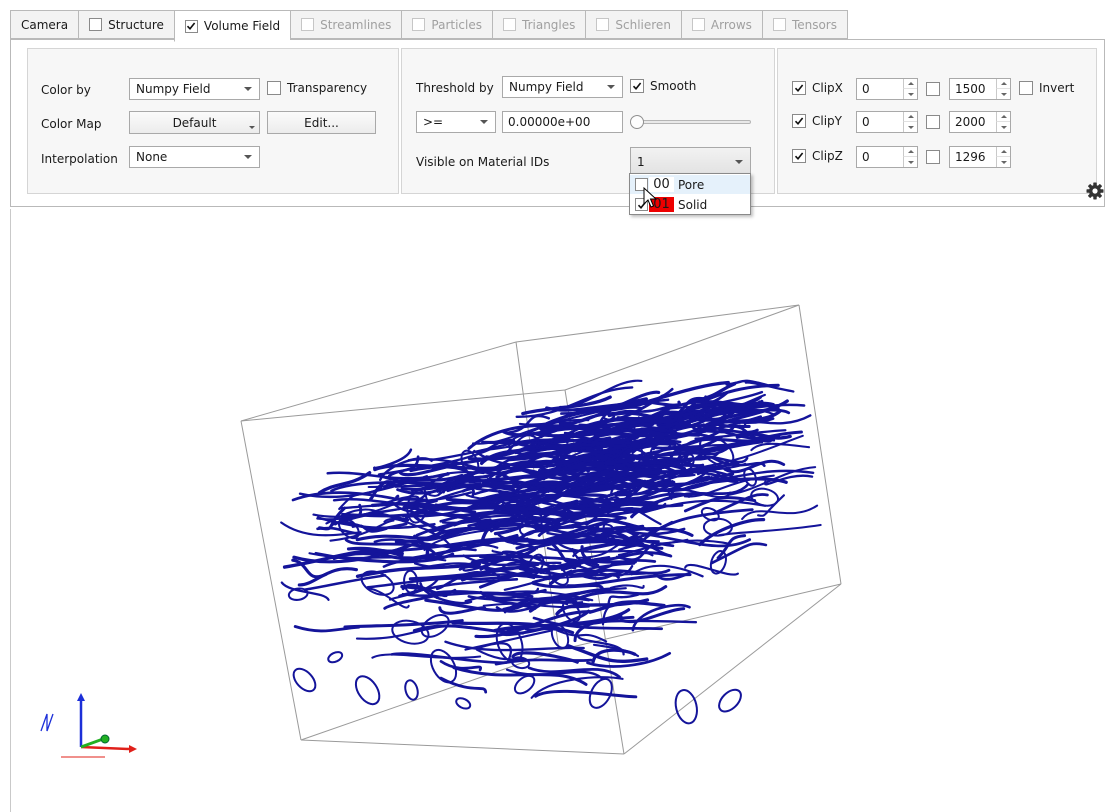 The image size is (1105, 812). I want to click on tab-structure: Structure, so click(126, 24).